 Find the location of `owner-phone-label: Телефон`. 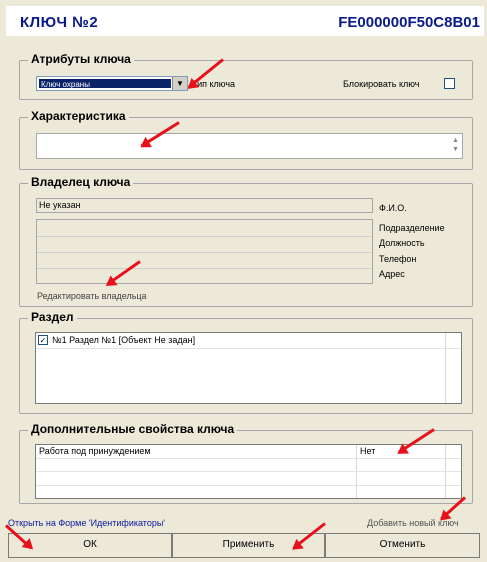

owner-phone-label: Телефон is located at coordinates (398, 259).